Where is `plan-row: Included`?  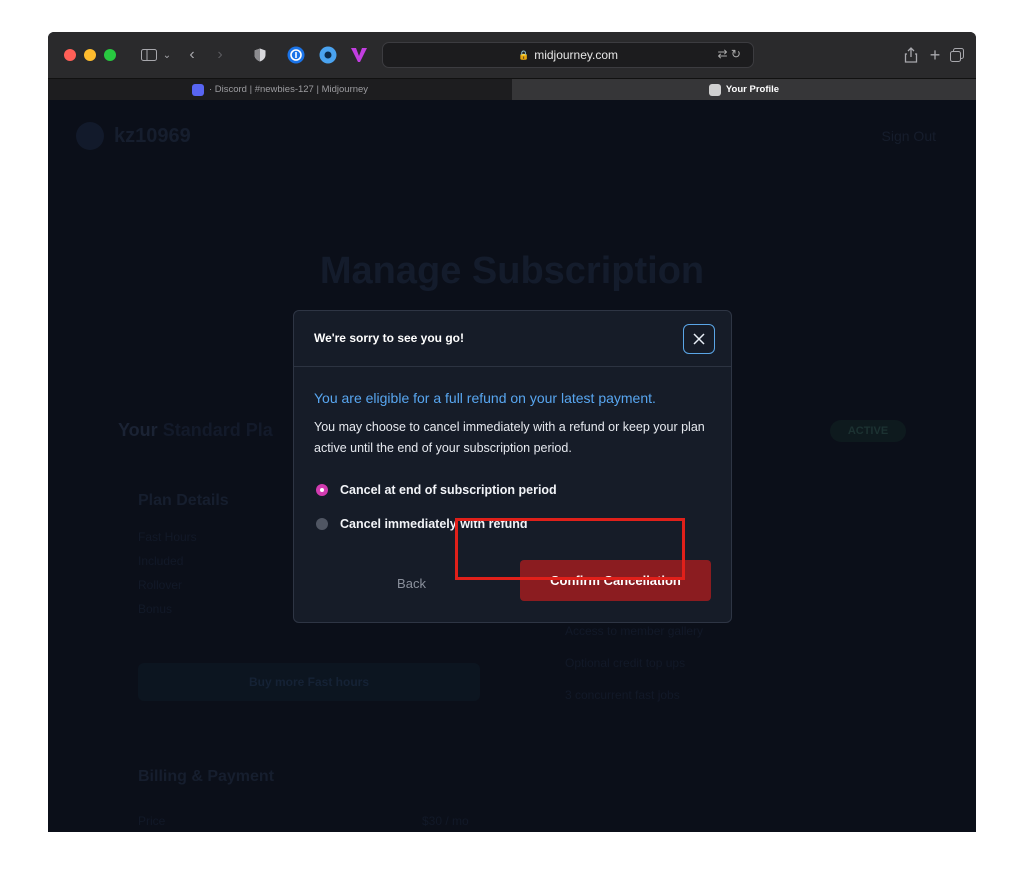 plan-row: Included is located at coordinates (161, 561).